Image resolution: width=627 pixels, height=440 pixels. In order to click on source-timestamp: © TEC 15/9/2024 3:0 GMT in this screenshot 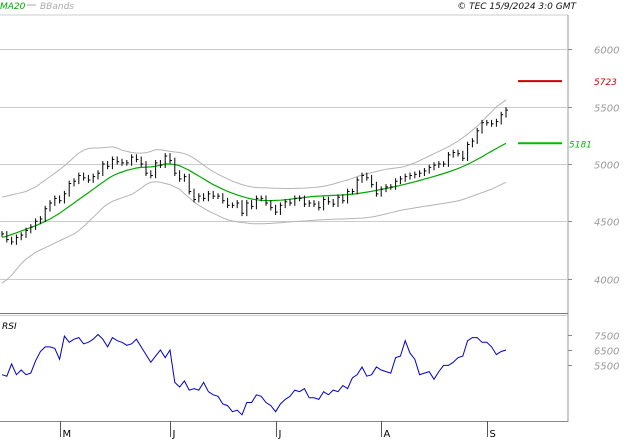, I will do `click(517, 7)`.